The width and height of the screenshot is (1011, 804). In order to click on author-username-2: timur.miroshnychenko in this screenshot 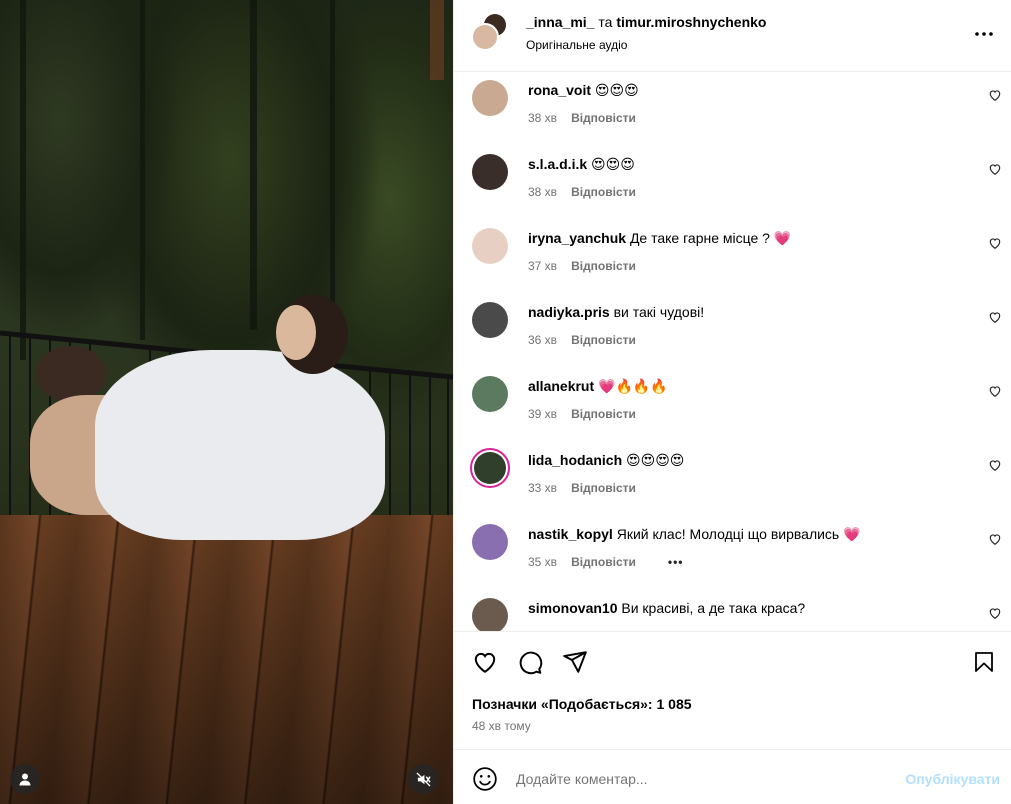, I will do `click(691, 22)`.